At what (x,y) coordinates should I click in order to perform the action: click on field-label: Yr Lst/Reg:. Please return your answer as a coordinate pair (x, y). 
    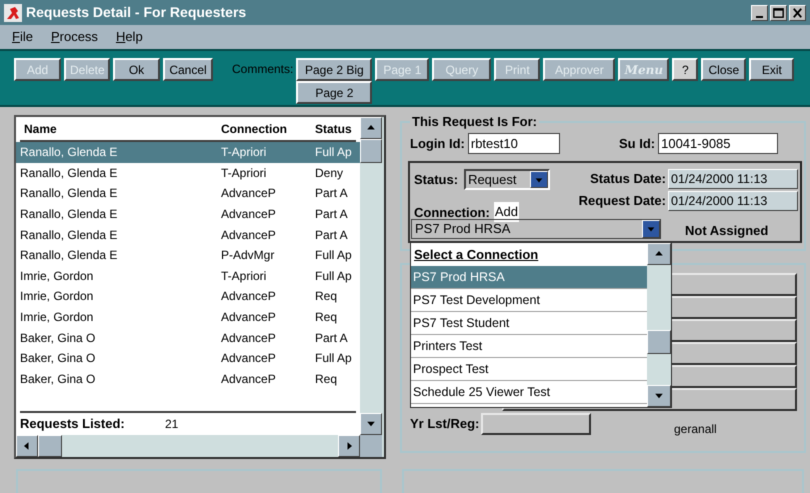
    Looking at the image, I should click on (445, 424).